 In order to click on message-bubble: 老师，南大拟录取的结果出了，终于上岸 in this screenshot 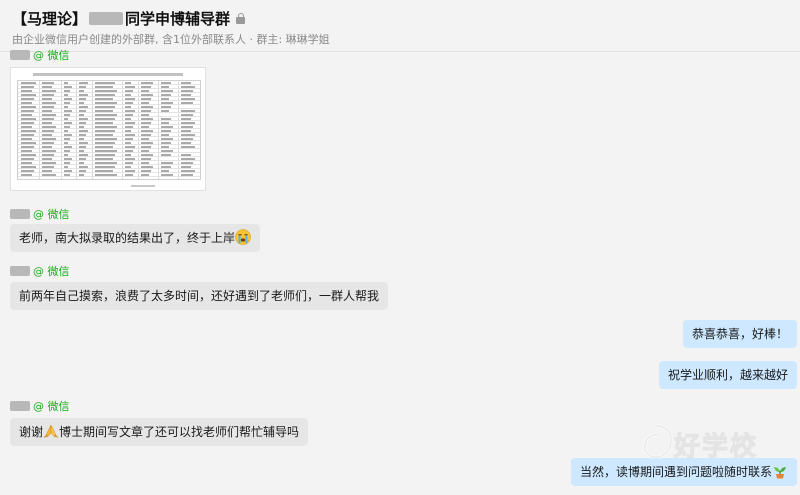, I will do `click(135, 238)`.